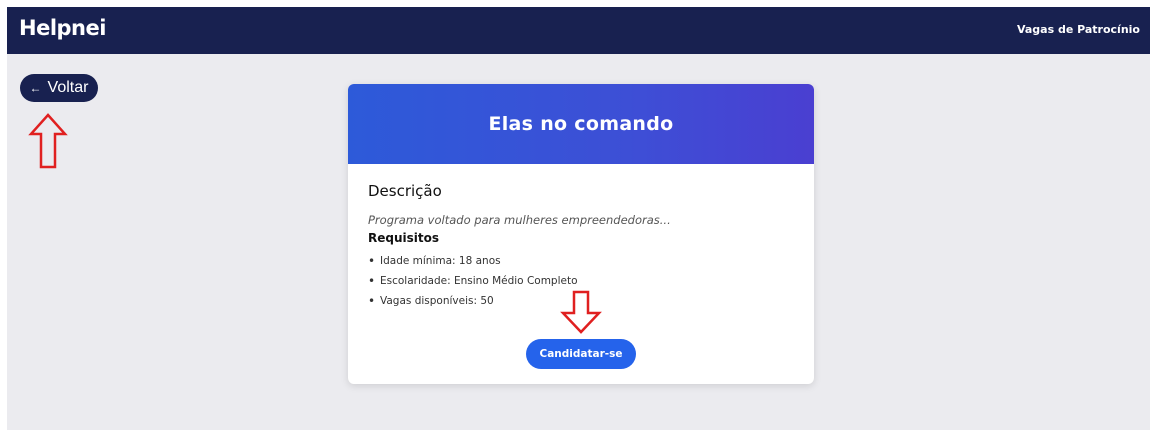 This screenshot has width=1150, height=430. I want to click on list-item: Idade mínima: 18 anos, so click(473, 261).